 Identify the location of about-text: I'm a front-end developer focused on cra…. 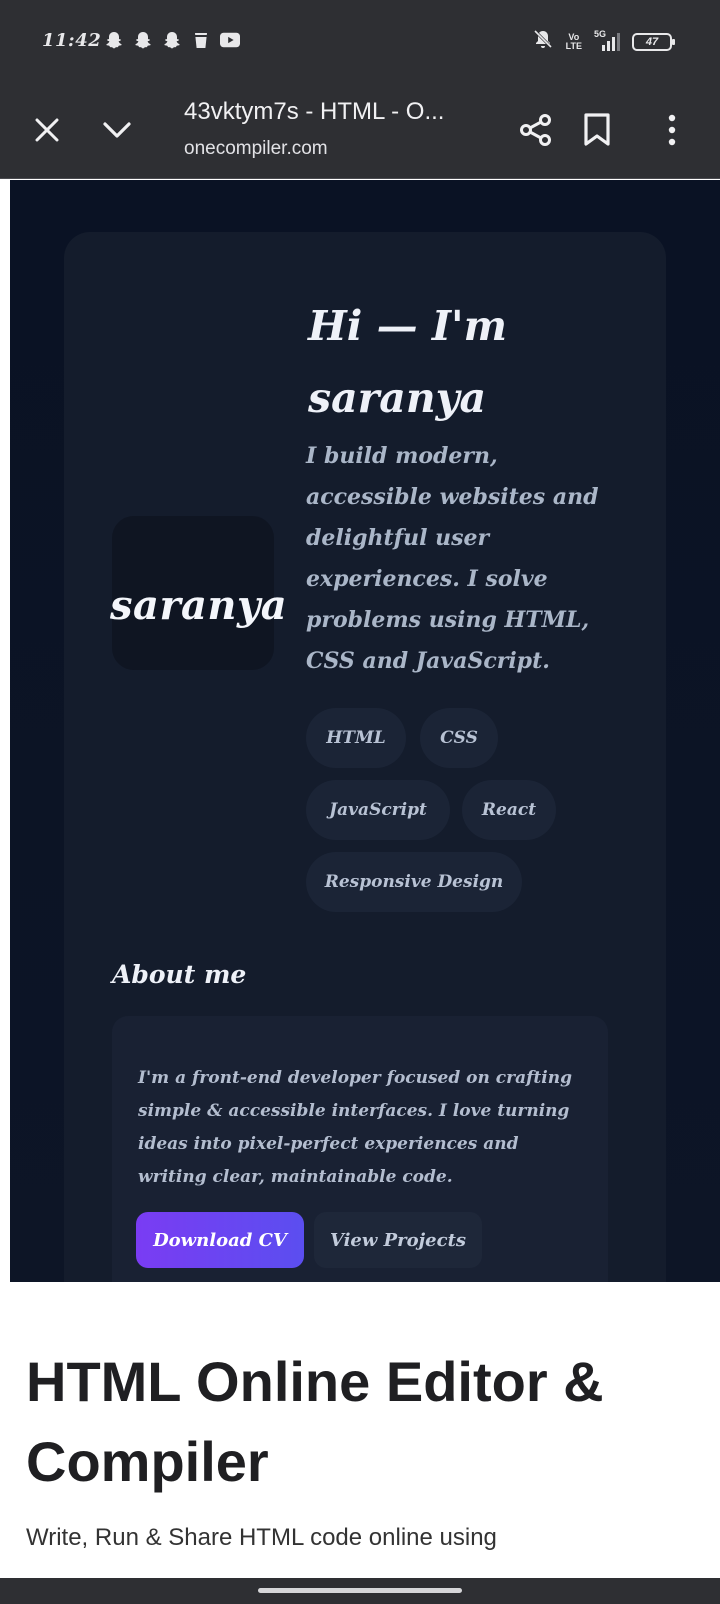
(355, 1127).